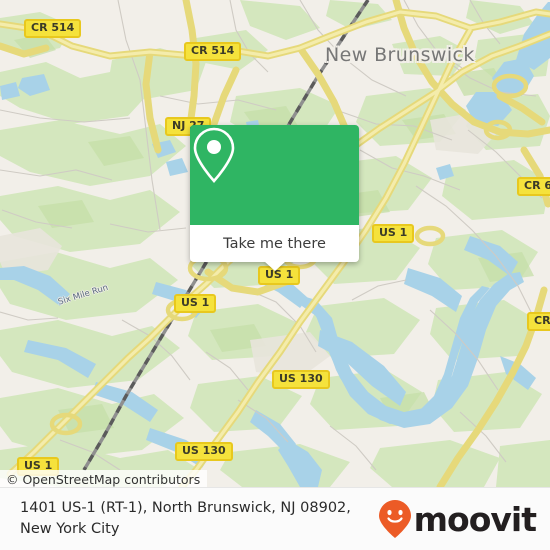 The width and height of the screenshot is (550, 550). I want to click on route-shield-us1-east: US 1, so click(393, 233).